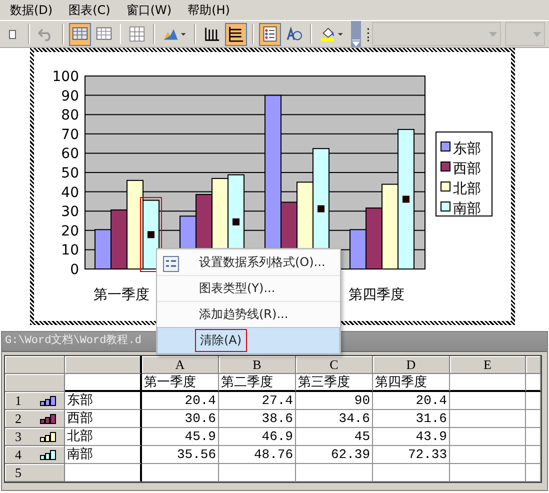 The width and height of the screenshot is (549, 493). What do you see at coordinates (331, 34) in the screenshot?
I see `paint-bucket-icon` at bounding box center [331, 34].